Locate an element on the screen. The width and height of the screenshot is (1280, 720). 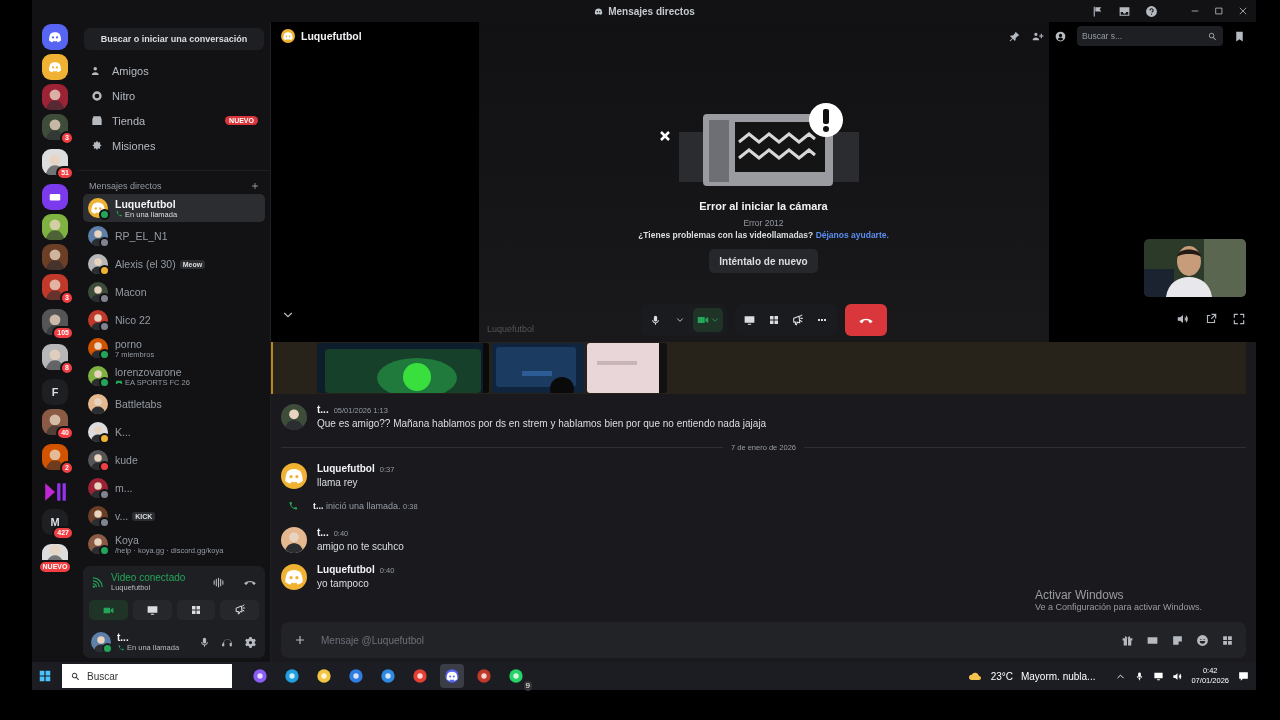
search-button: Buscar o iniciar una conversación is located at coordinates (174, 39).